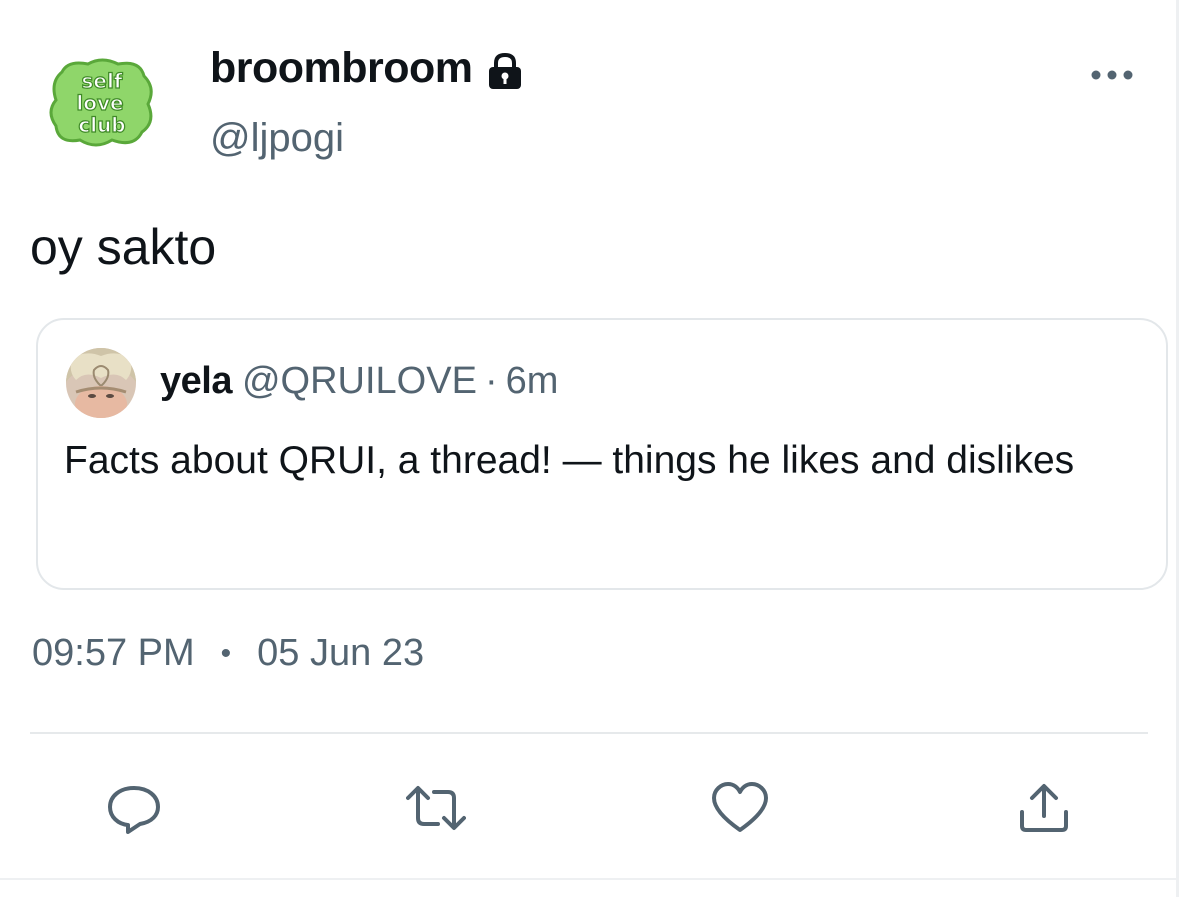 This screenshot has height=897, width=1179. I want to click on like-button, so click(740, 808).